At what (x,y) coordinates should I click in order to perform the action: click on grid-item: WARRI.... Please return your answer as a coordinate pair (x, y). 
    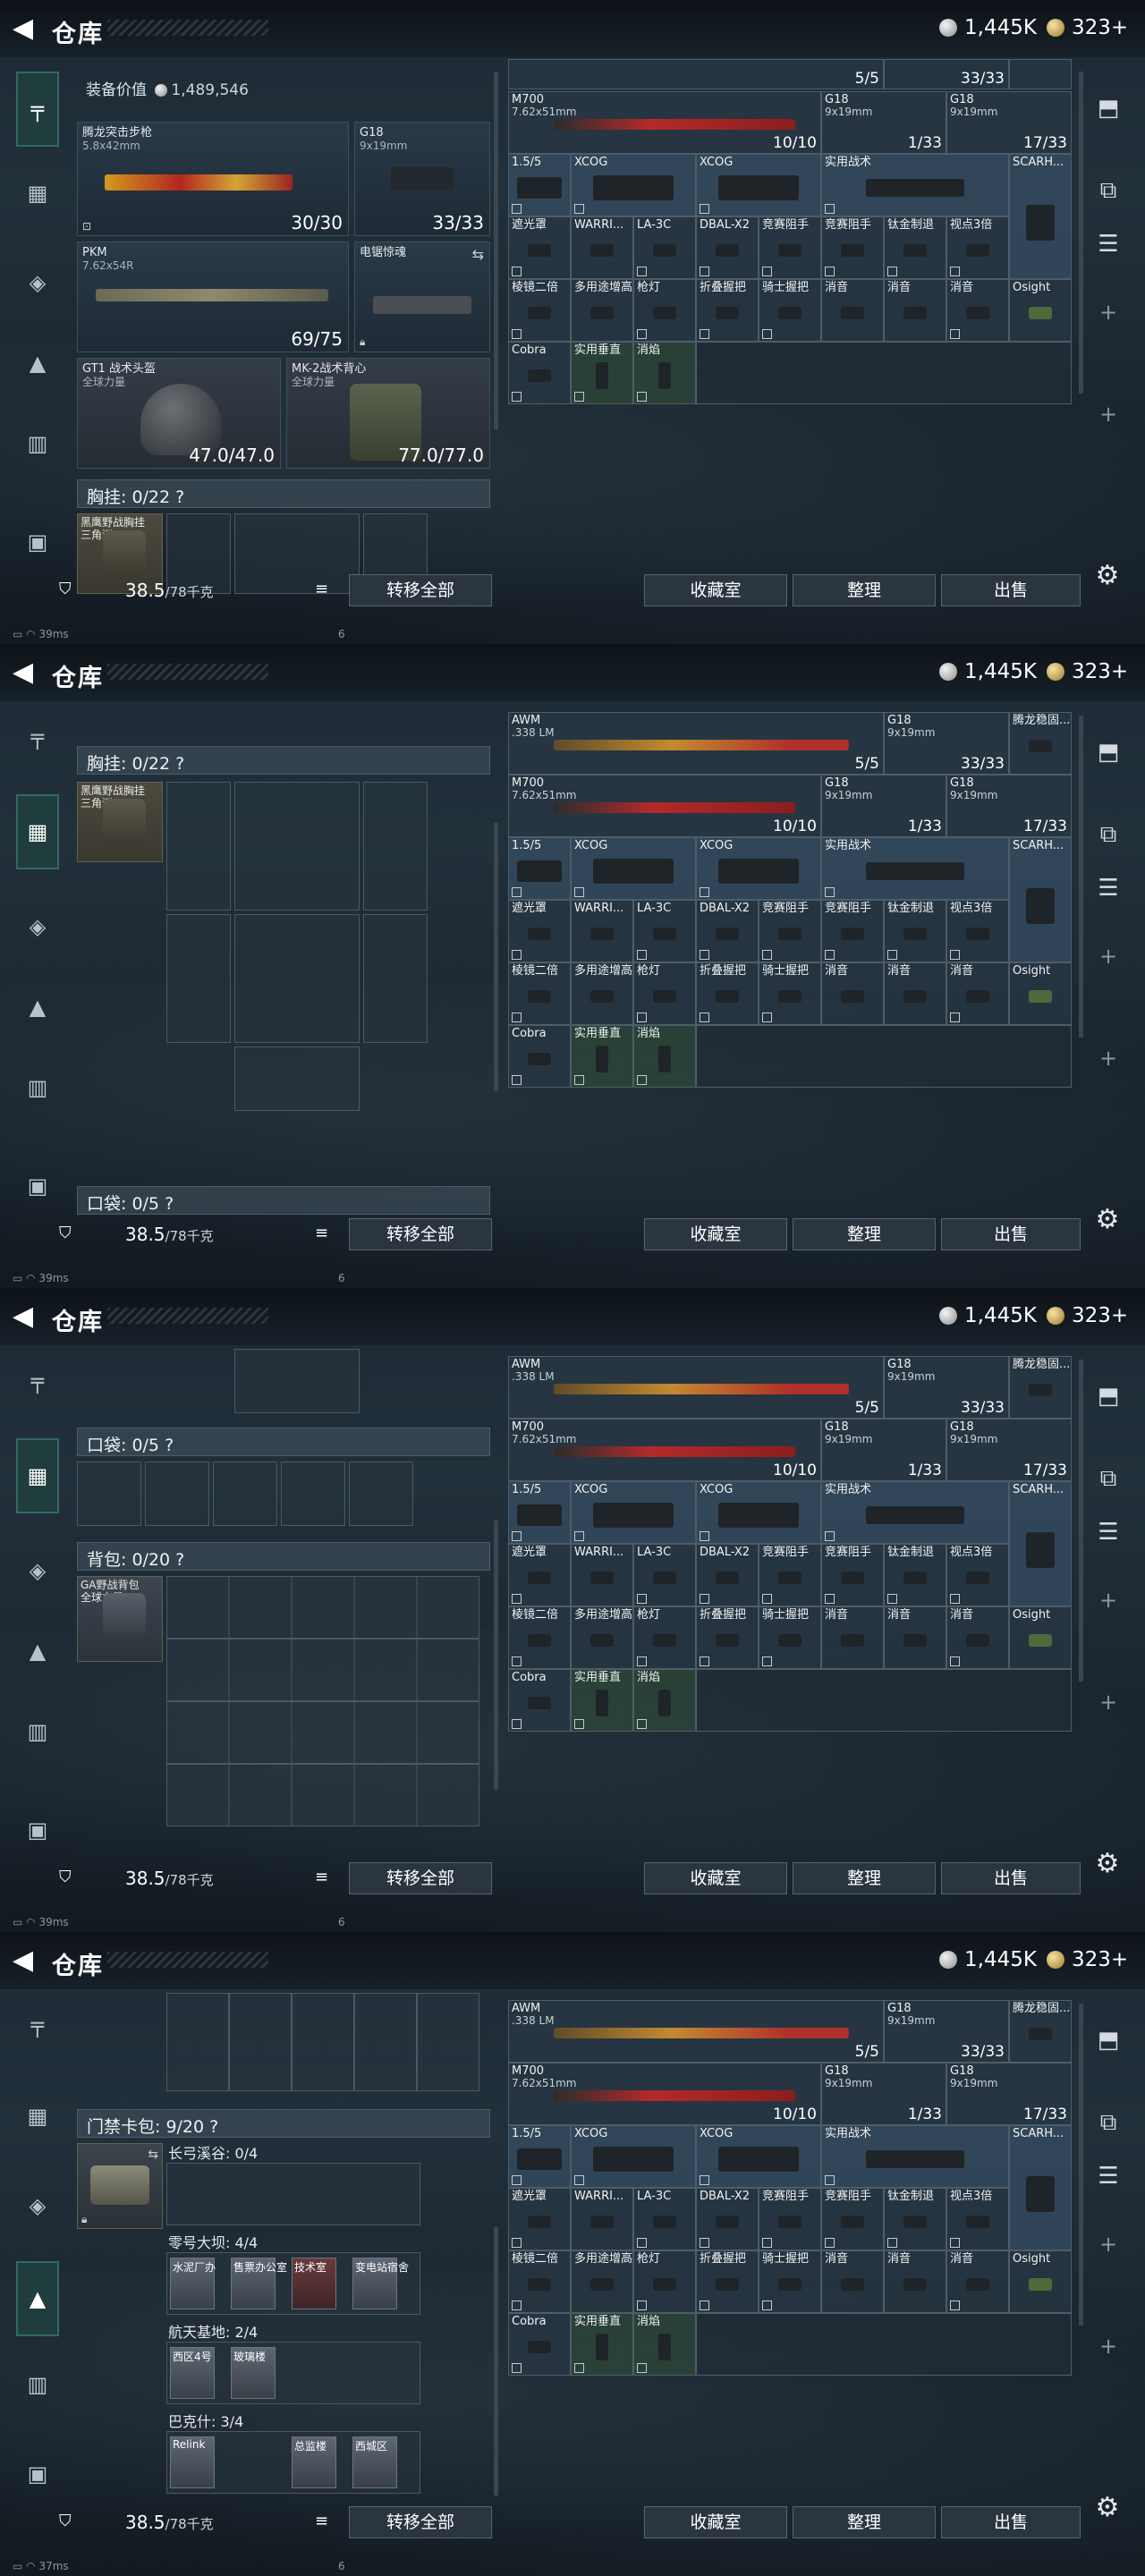
    Looking at the image, I should click on (602, 1575).